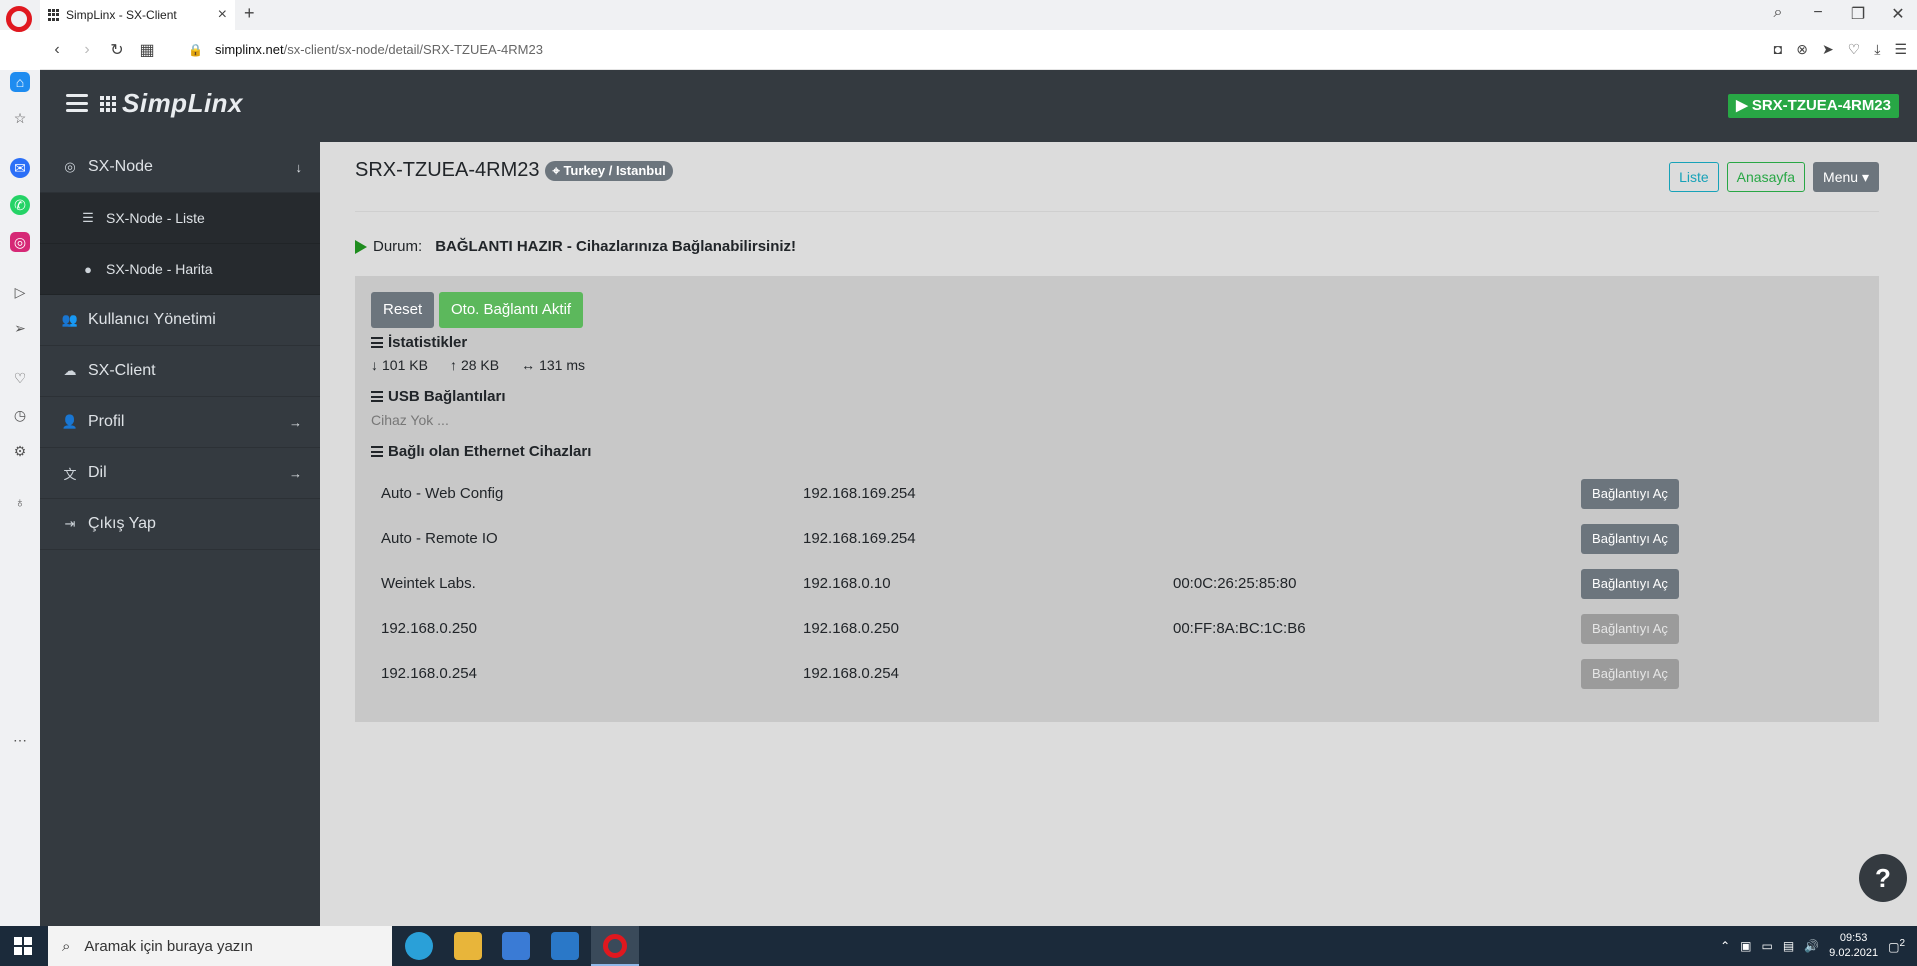 This screenshot has height=966, width=1917. What do you see at coordinates (19, 19) in the screenshot?
I see `opera-logo-icon` at bounding box center [19, 19].